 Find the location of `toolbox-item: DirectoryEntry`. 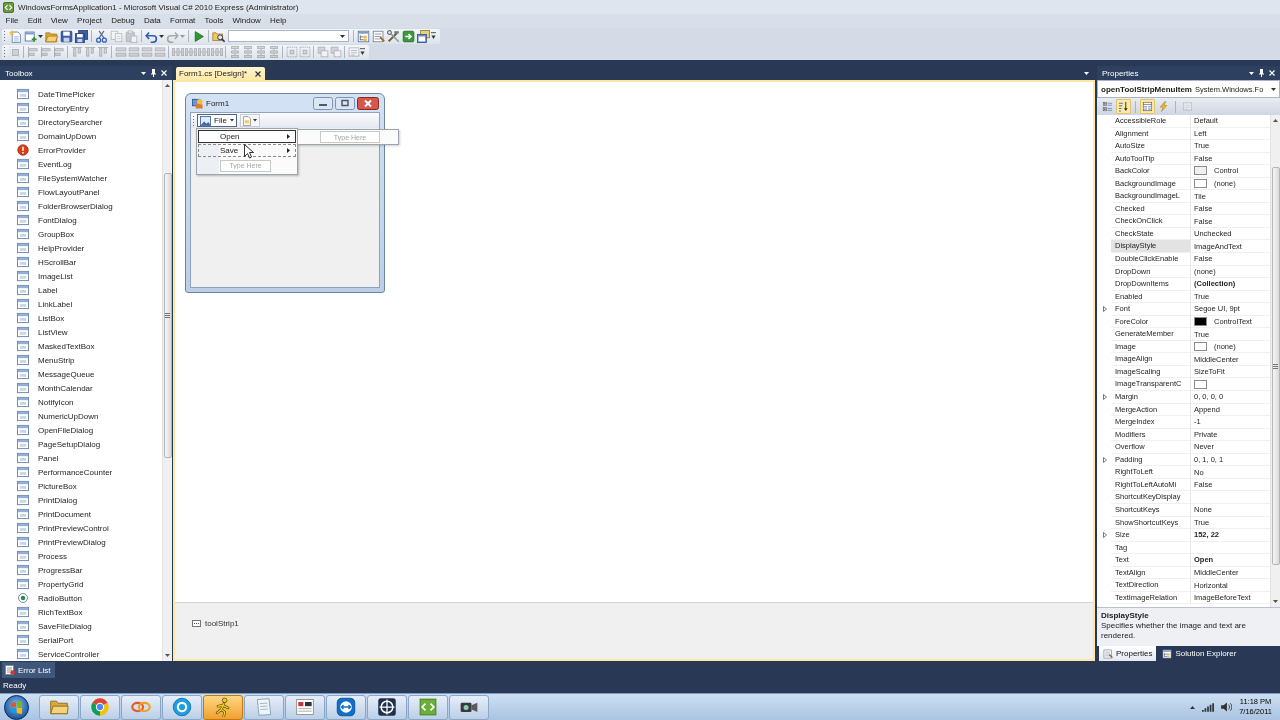

toolbox-item: DirectoryEntry is located at coordinates (81, 108).